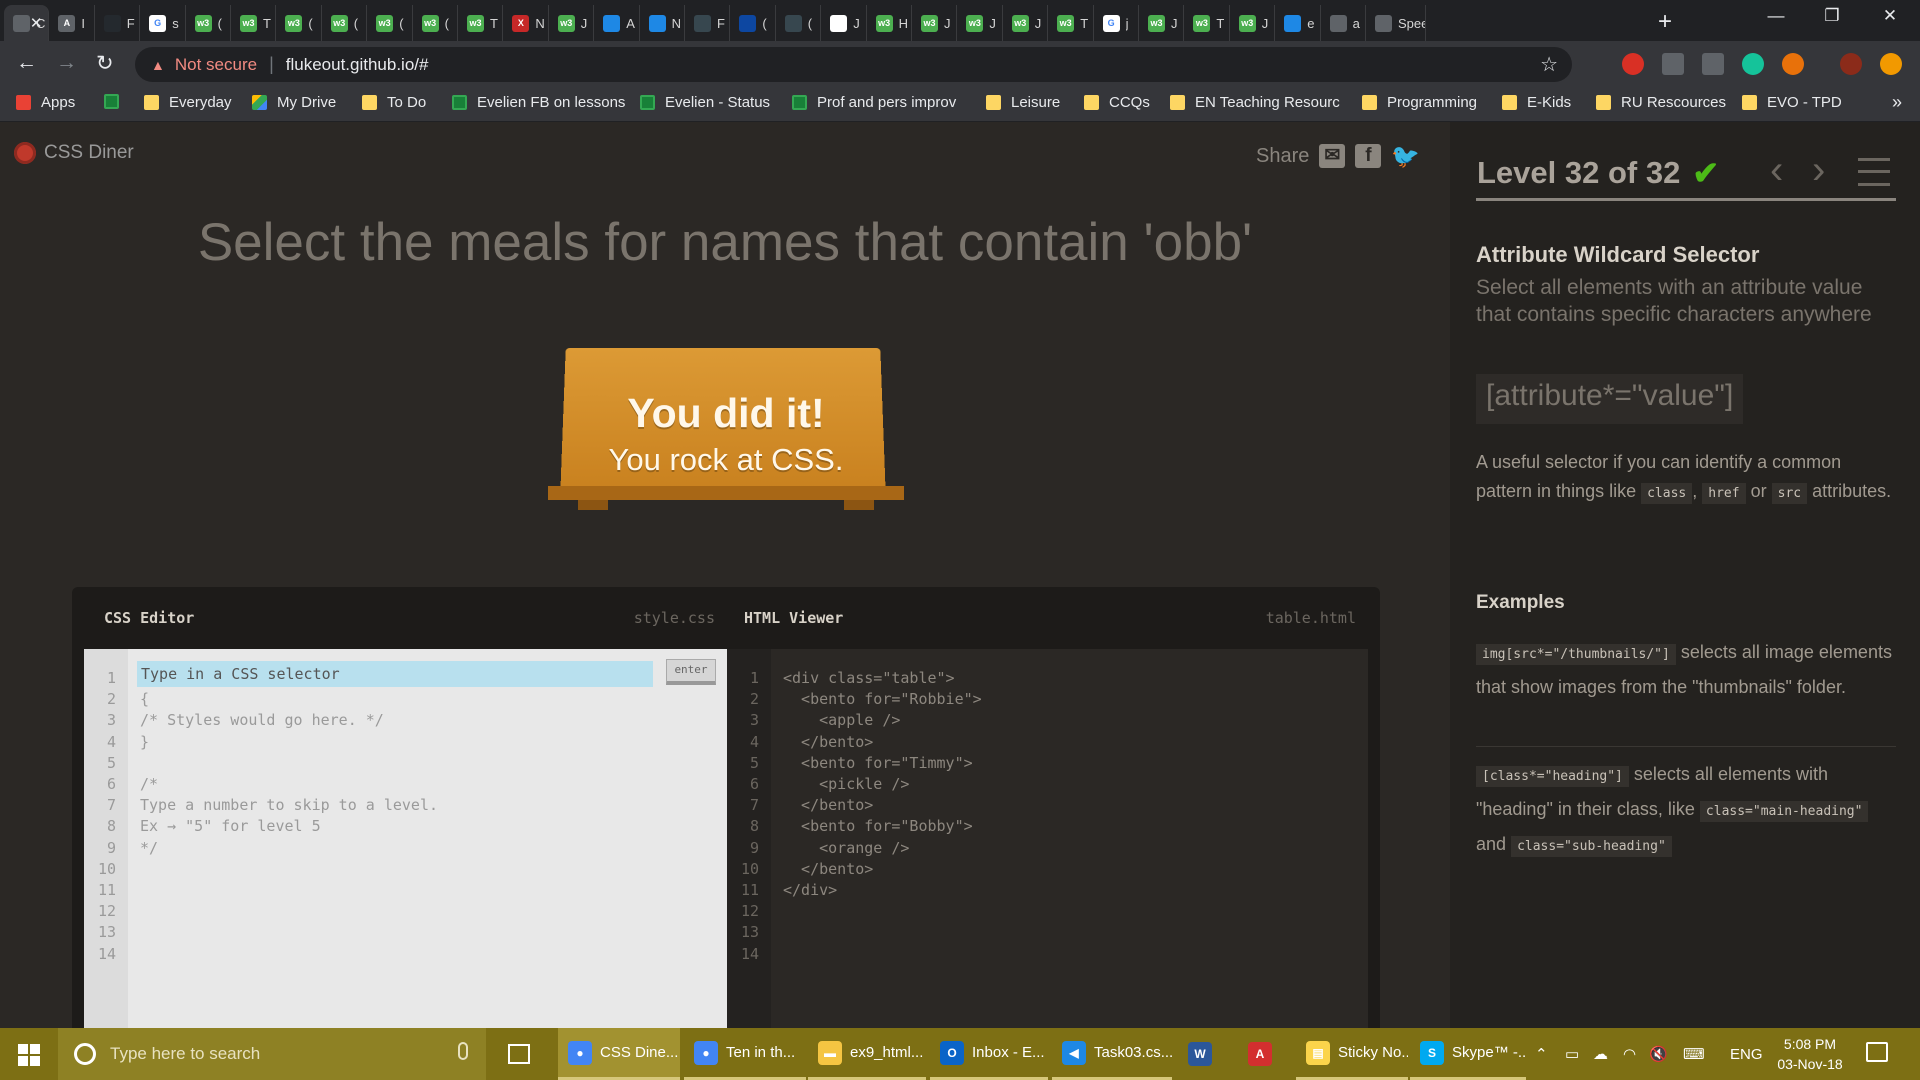 The width and height of the screenshot is (1920, 1080). Describe the element at coordinates (526, 23) in the screenshot. I see `browser-tab: XN` at that location.